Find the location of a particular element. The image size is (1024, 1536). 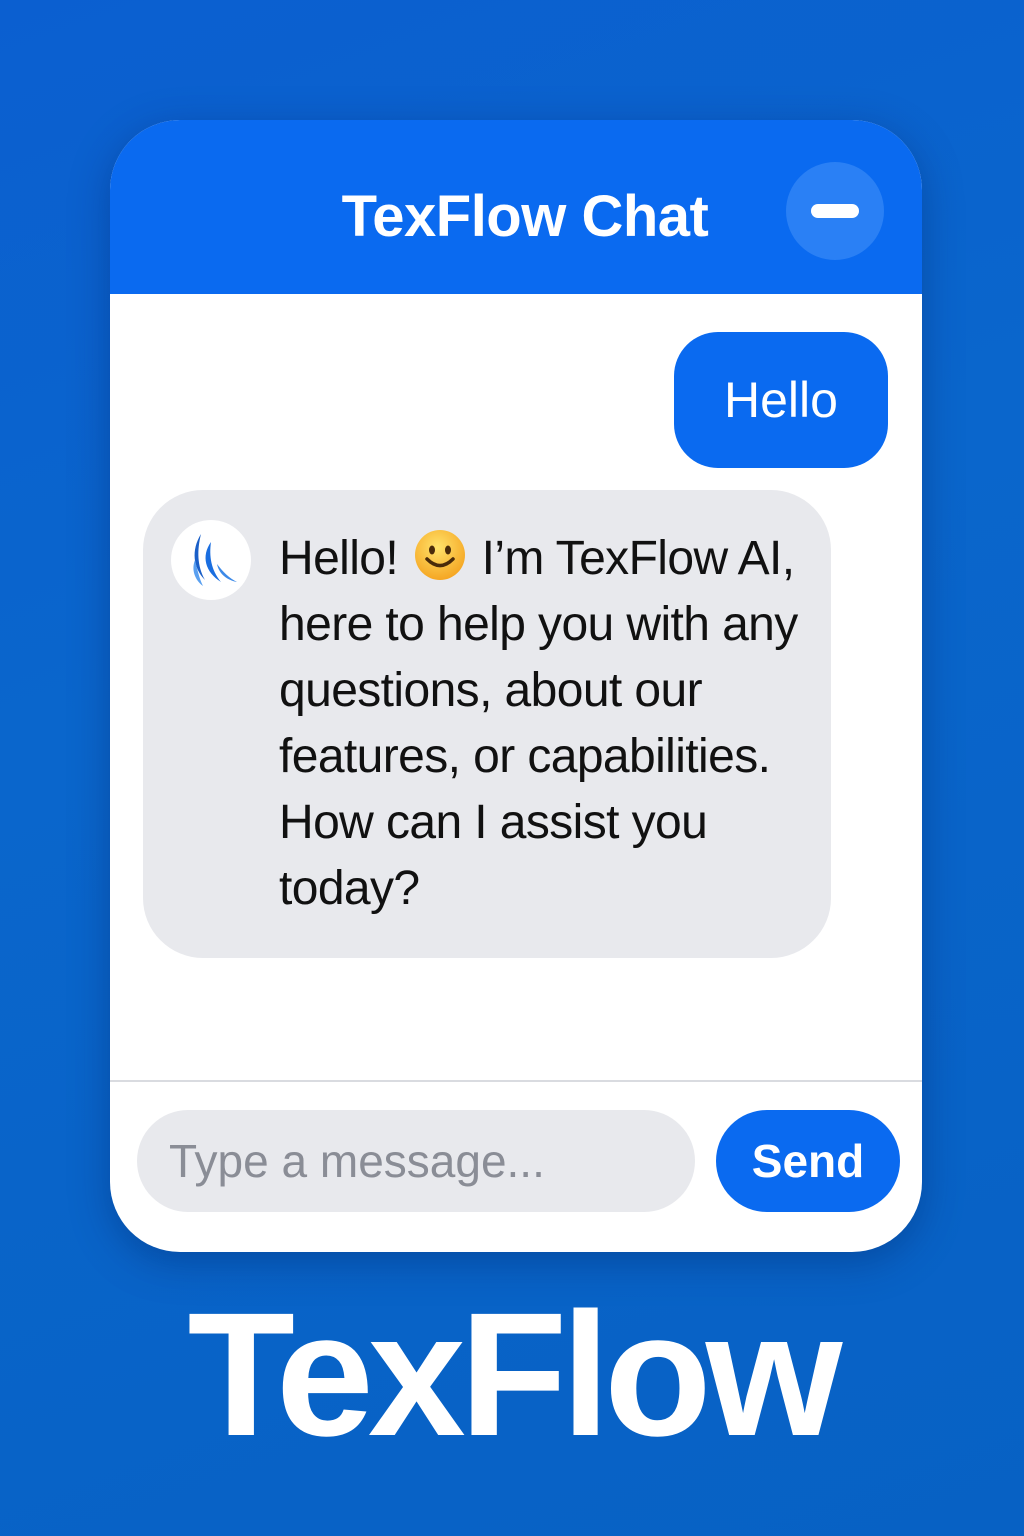

bot-message-text-start: Hello! is located at coordinates (339, 558).